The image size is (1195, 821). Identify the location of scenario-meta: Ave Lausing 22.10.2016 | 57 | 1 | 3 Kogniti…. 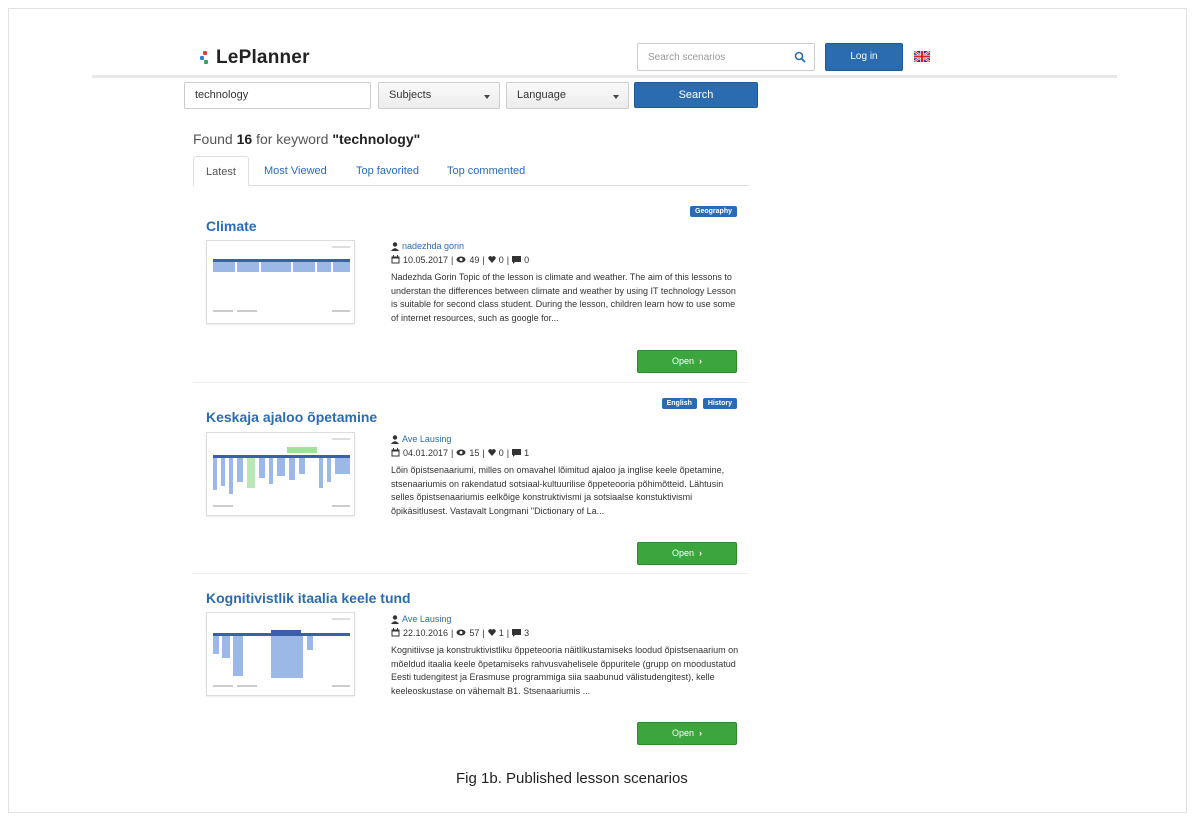
(565, 655).